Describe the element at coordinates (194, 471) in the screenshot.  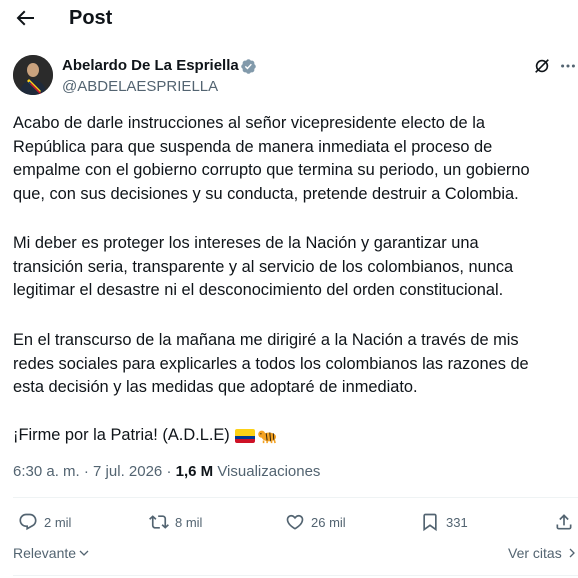
I see `views-count: 1,6 M` at that location.